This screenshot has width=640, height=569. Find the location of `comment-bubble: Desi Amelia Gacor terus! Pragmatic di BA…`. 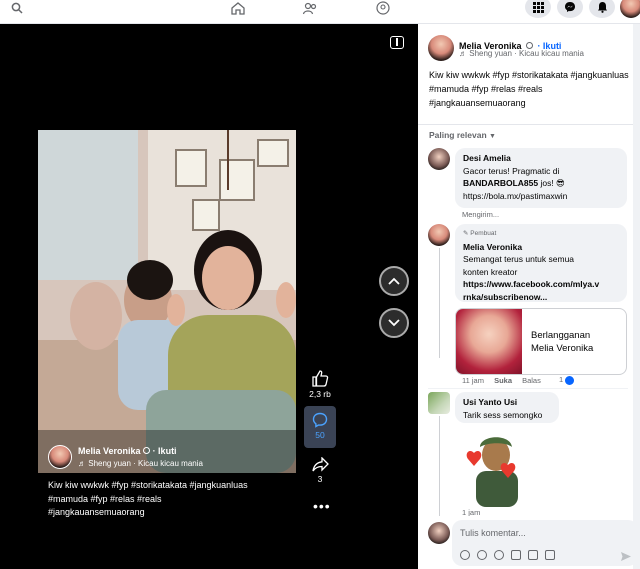

comment-bubble: Desi Amelia Gacor terus! Pragmatic di BA… is located at coordinates (541, 178).